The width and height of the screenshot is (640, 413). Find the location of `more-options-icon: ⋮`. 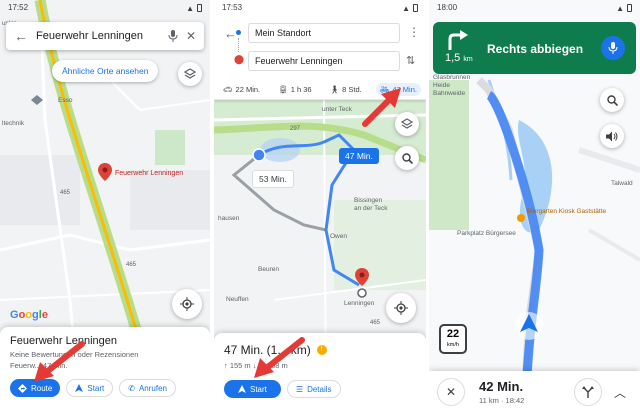

more-options-icon: ⋮ is located at coordinates (414, 32).